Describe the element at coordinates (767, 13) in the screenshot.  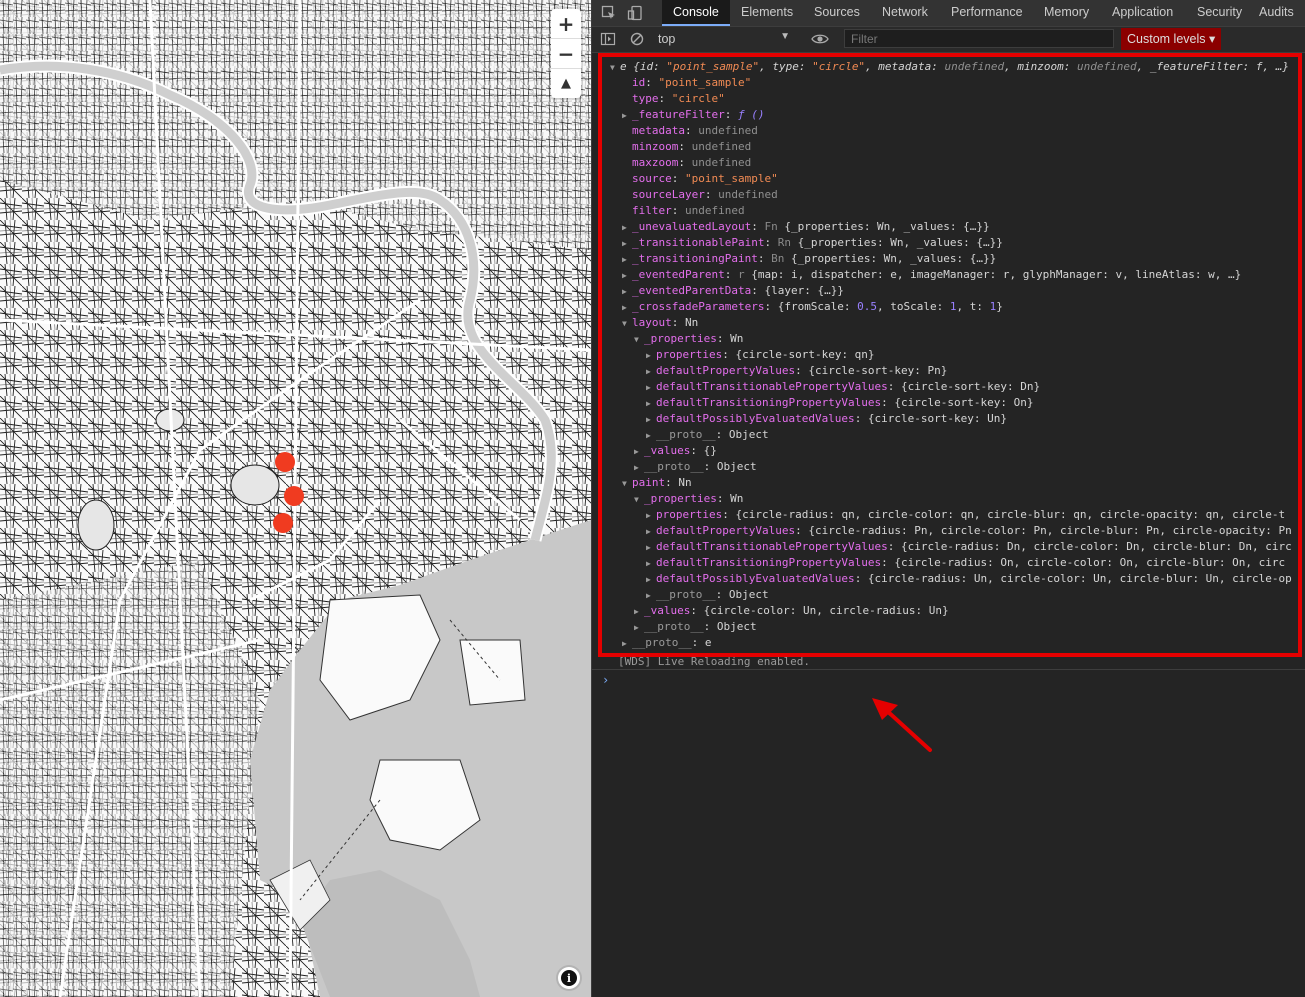
I see `tab-elements: Elements` at that location.